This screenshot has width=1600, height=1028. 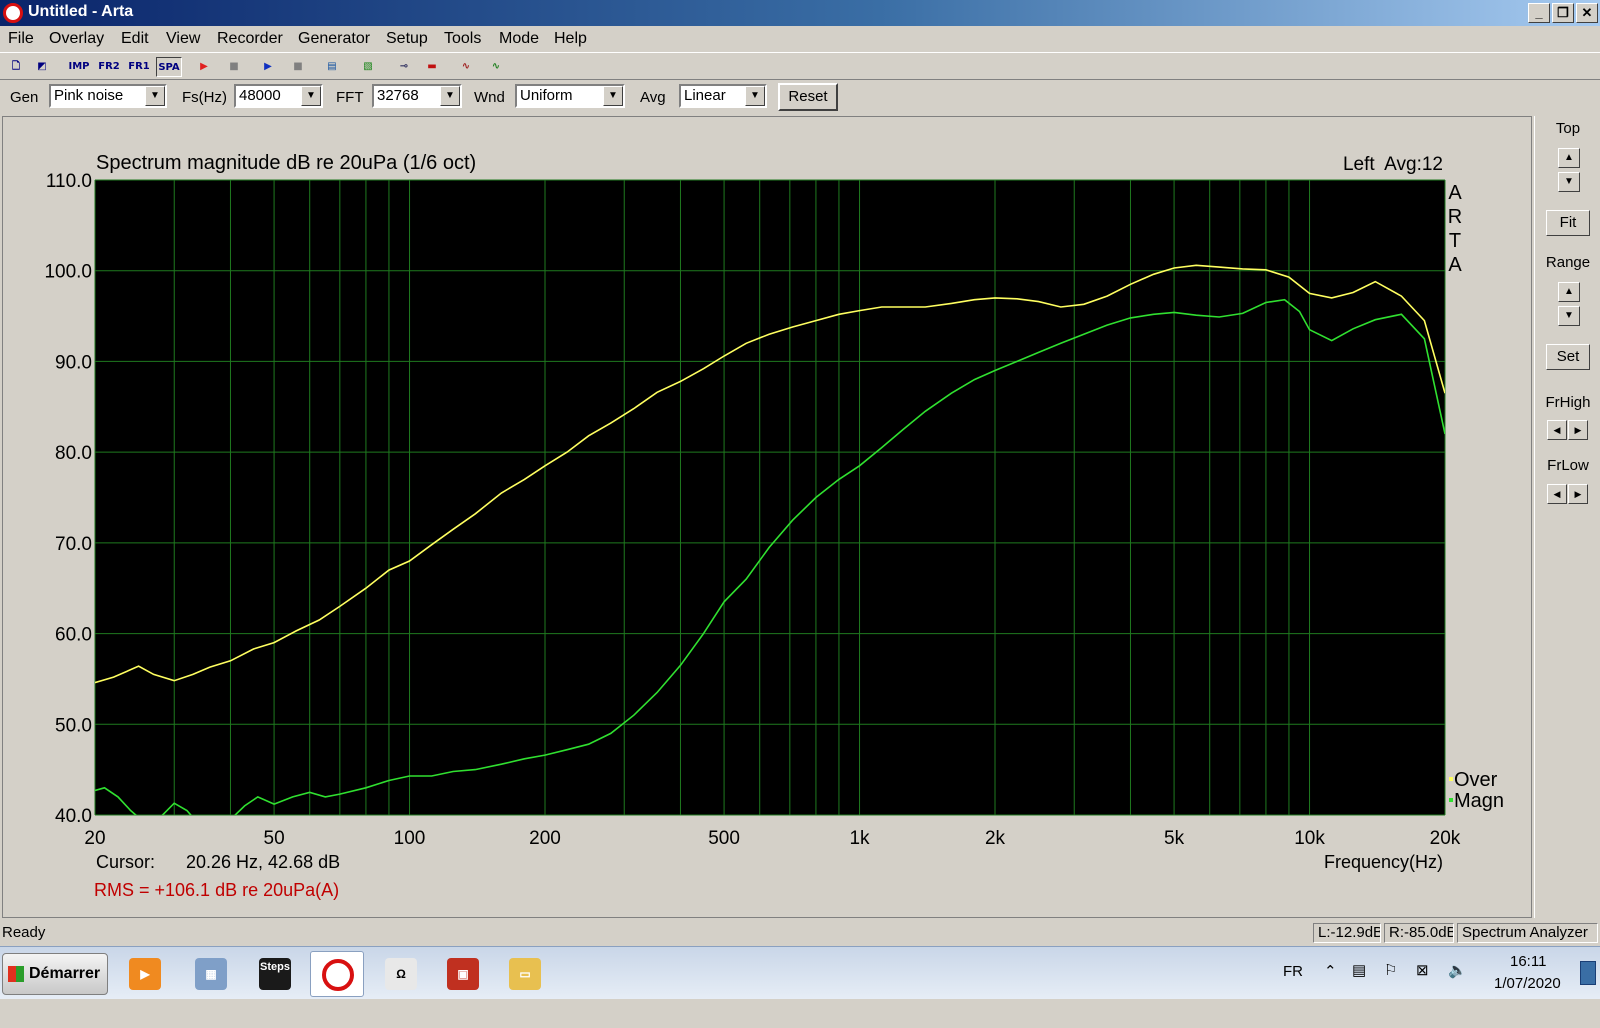 I want to click on menu-mode: Mode, so click(x=519, y=39).